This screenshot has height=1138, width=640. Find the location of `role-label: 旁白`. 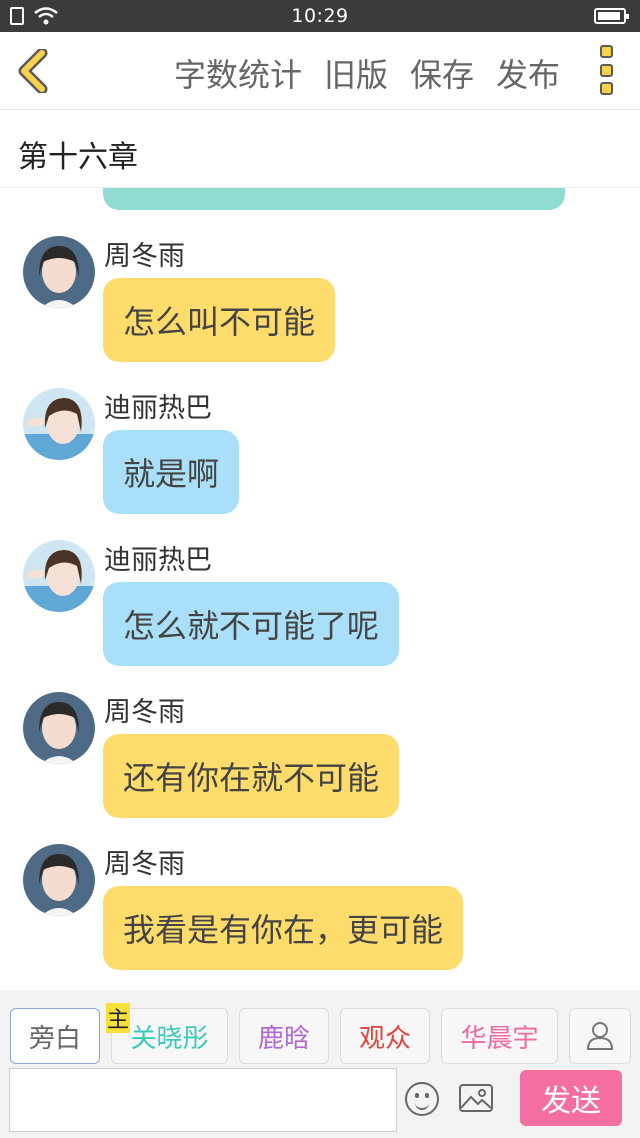

role-label: 旁白 is located at coordinates (54, 1038).